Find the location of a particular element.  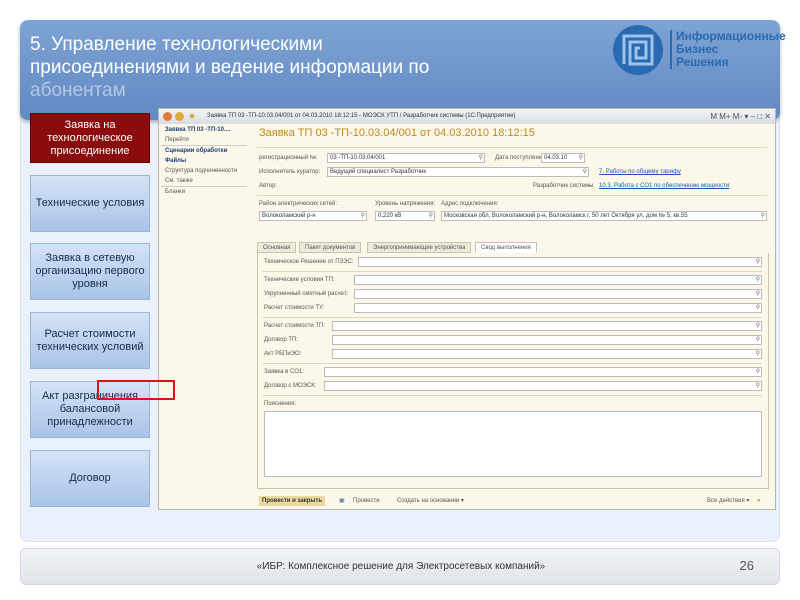

window-controls: M M+ M- ▾ – □ ✕ is located at coordinates (740, 116).